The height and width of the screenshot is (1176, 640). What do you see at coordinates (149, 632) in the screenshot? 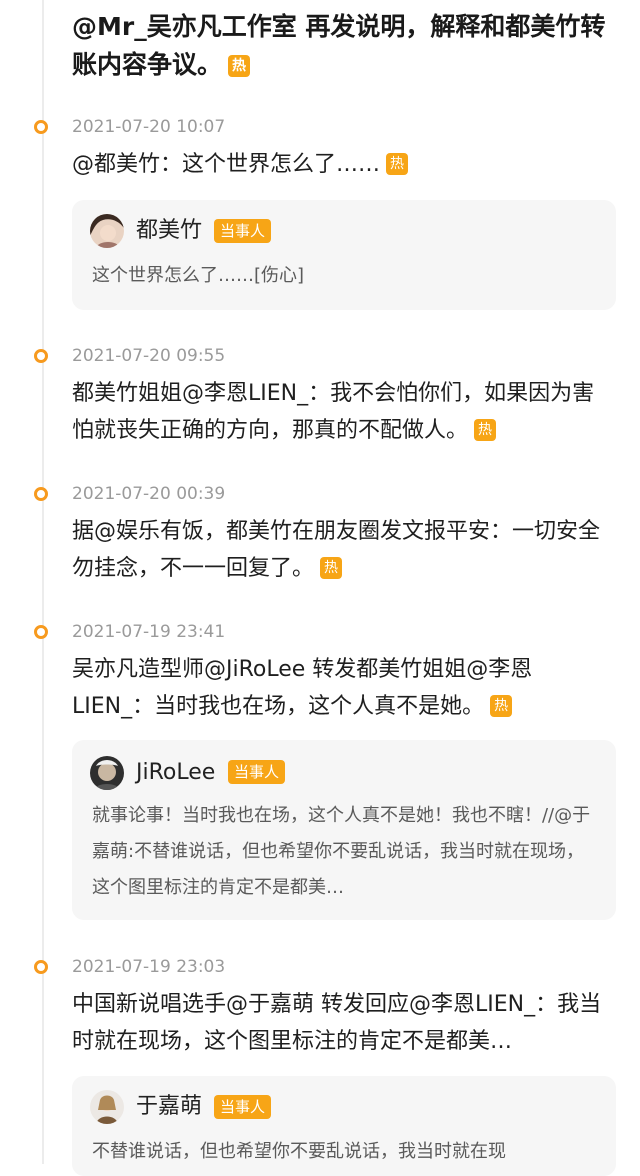
I see `entry-time: 2021-07-19 23:41` at bounding box center [149, 632].